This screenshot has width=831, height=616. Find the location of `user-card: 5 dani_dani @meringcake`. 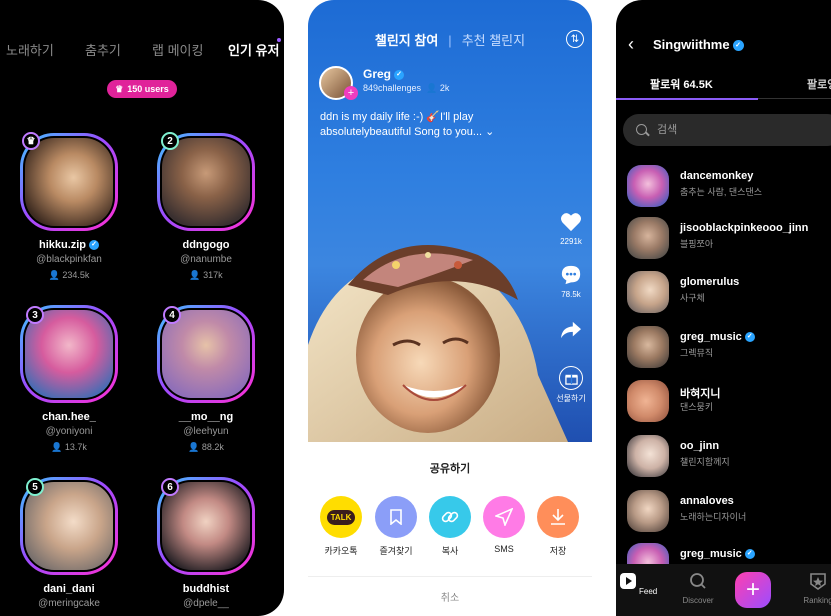

user-card: 5 dani_dani @meringcake is located at coordinates (69, 546).